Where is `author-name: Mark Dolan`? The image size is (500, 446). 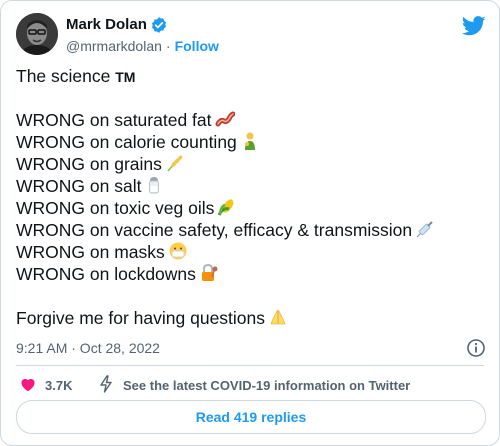
author-name: Mark Dolan is located at coordinates (106, 24).